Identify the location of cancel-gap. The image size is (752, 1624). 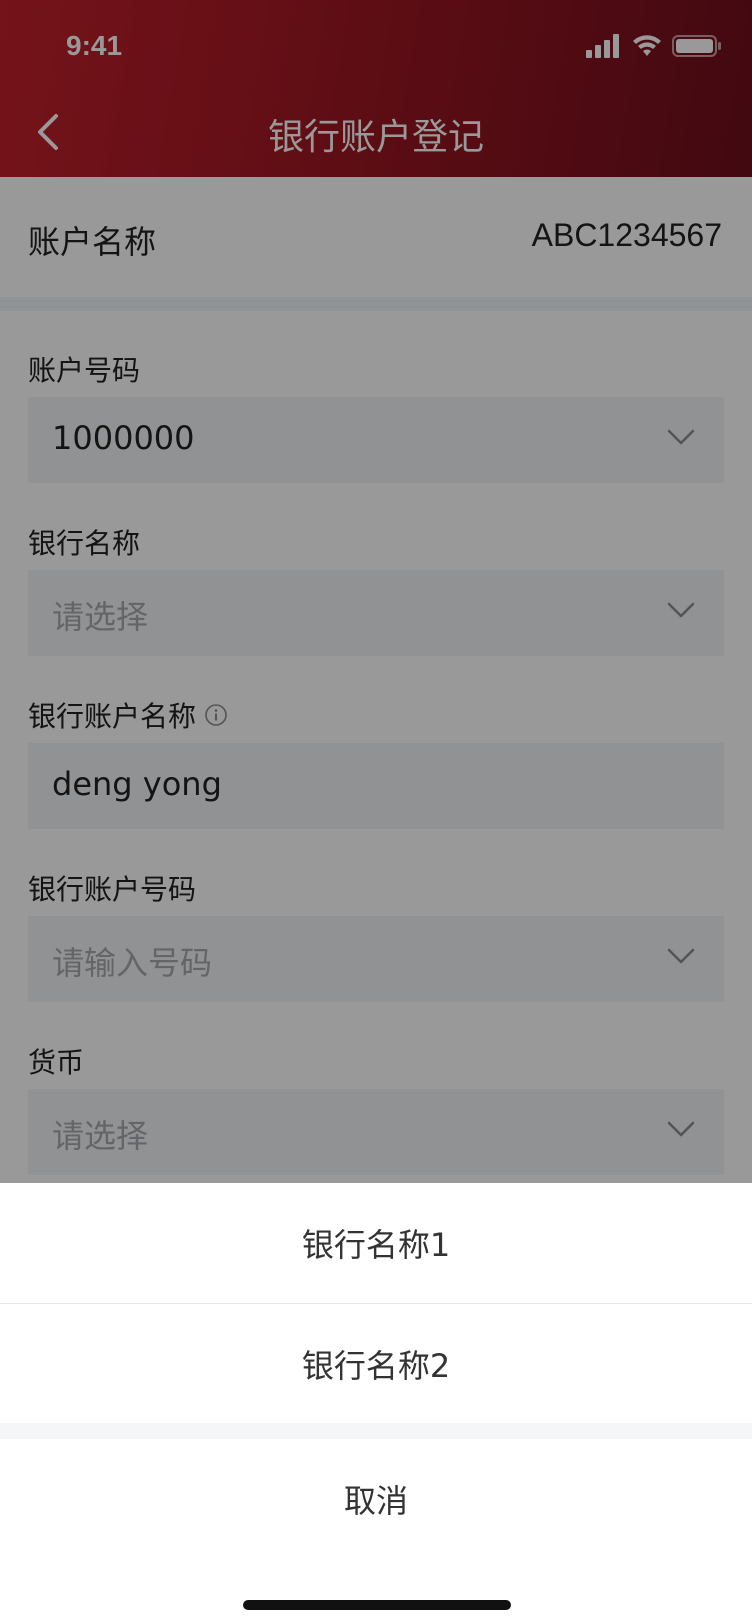
(376, 1431).